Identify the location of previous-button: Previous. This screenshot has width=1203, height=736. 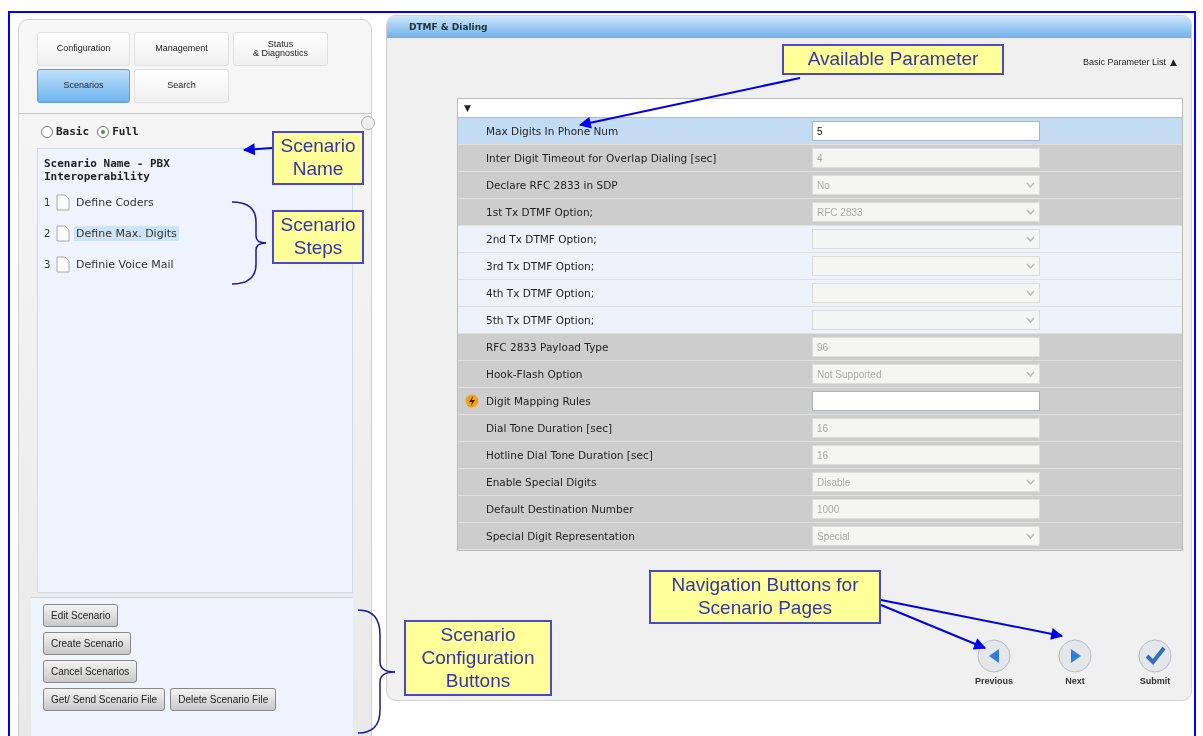
(993, 662).